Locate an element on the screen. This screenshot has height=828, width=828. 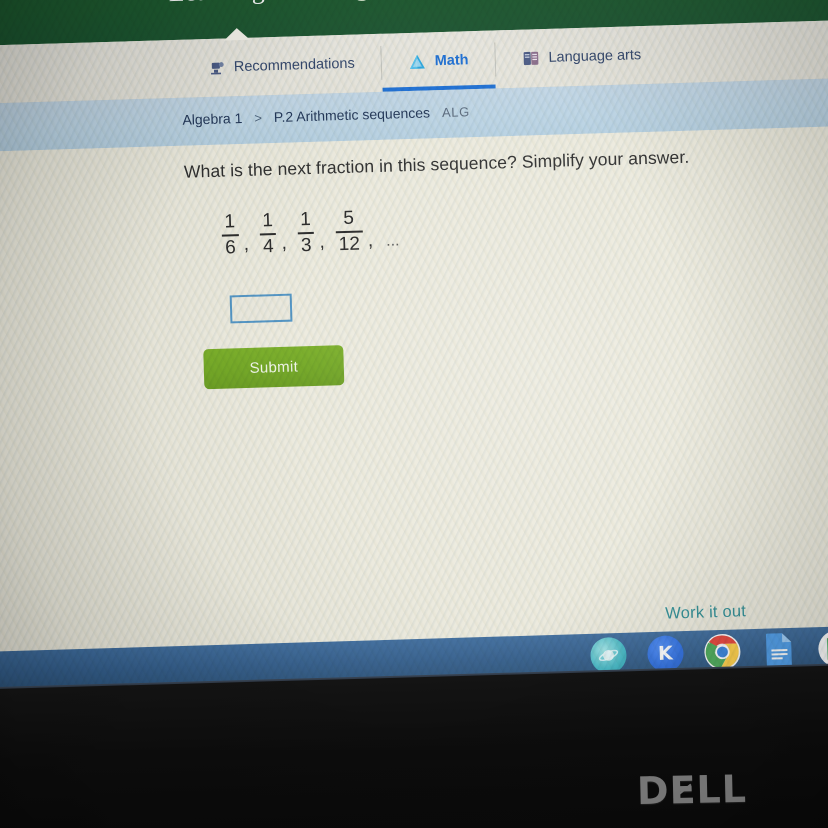
fraction-2-numerator: 1 is located at coordinates (268, 221).